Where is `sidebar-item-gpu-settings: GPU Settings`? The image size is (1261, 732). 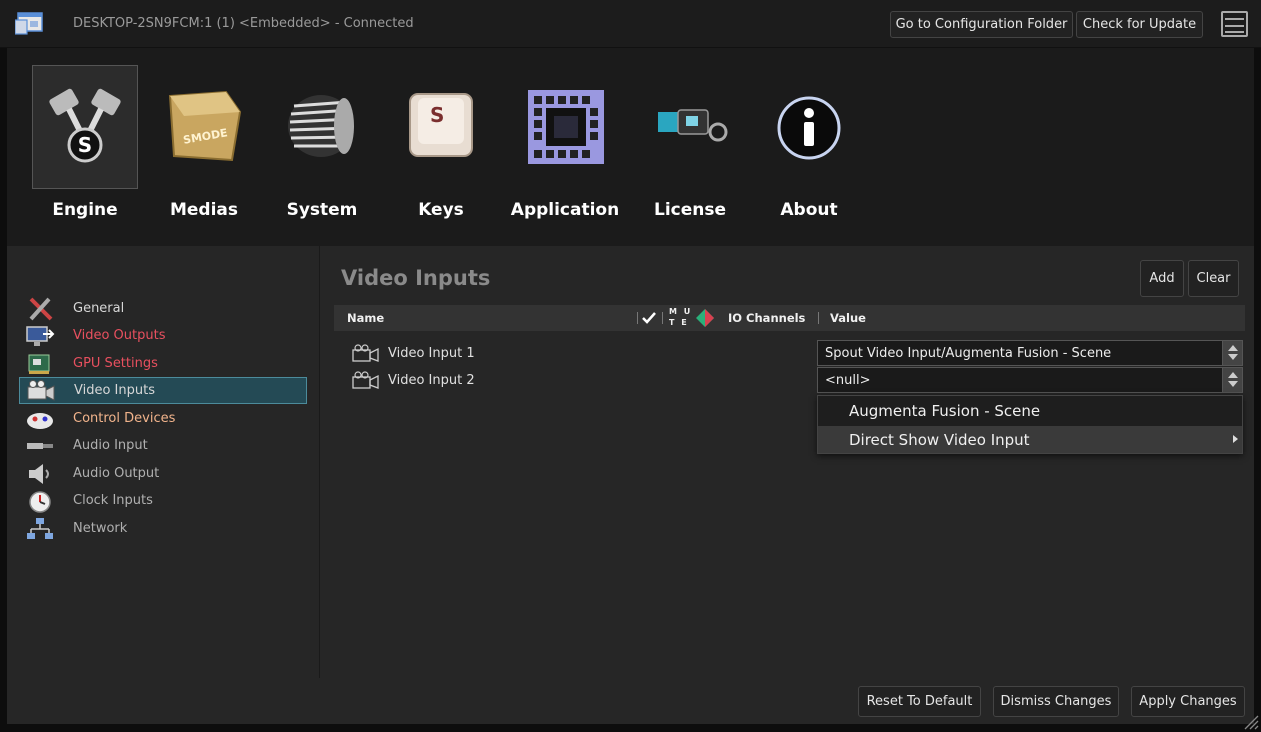
sidebar-item-gpu-settings: GPU Settings is located at coordinates (163, 363).